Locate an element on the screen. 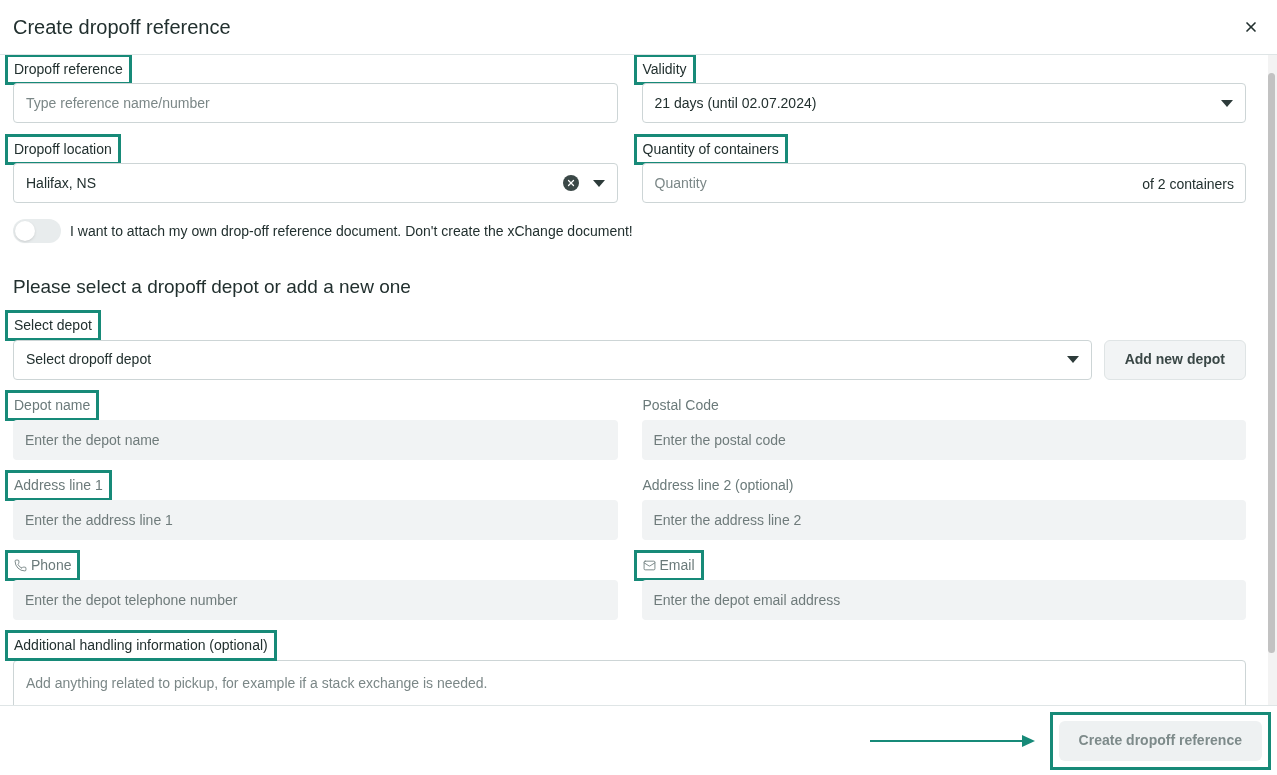 This screenshot has width=1277, height=775. depot-select: Select dropoff depot is located at coordinates (552, 359).